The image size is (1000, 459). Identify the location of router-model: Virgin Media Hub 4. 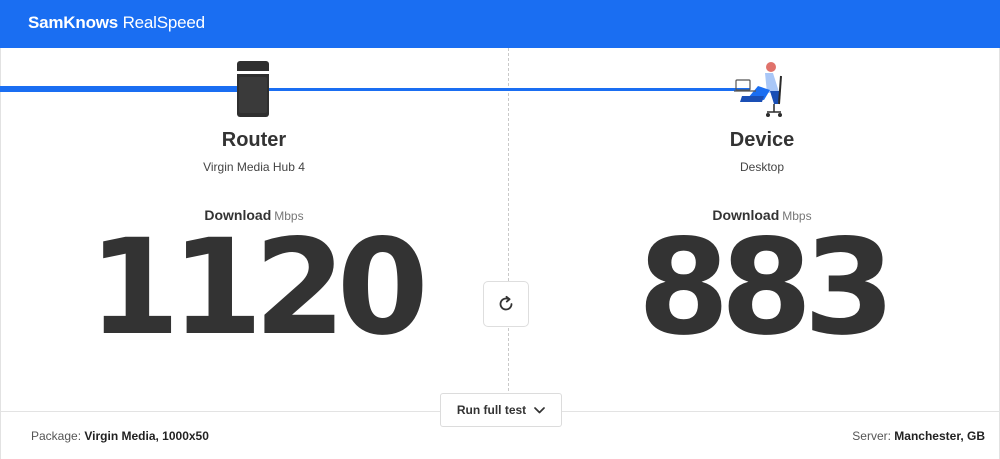
(254, 167).